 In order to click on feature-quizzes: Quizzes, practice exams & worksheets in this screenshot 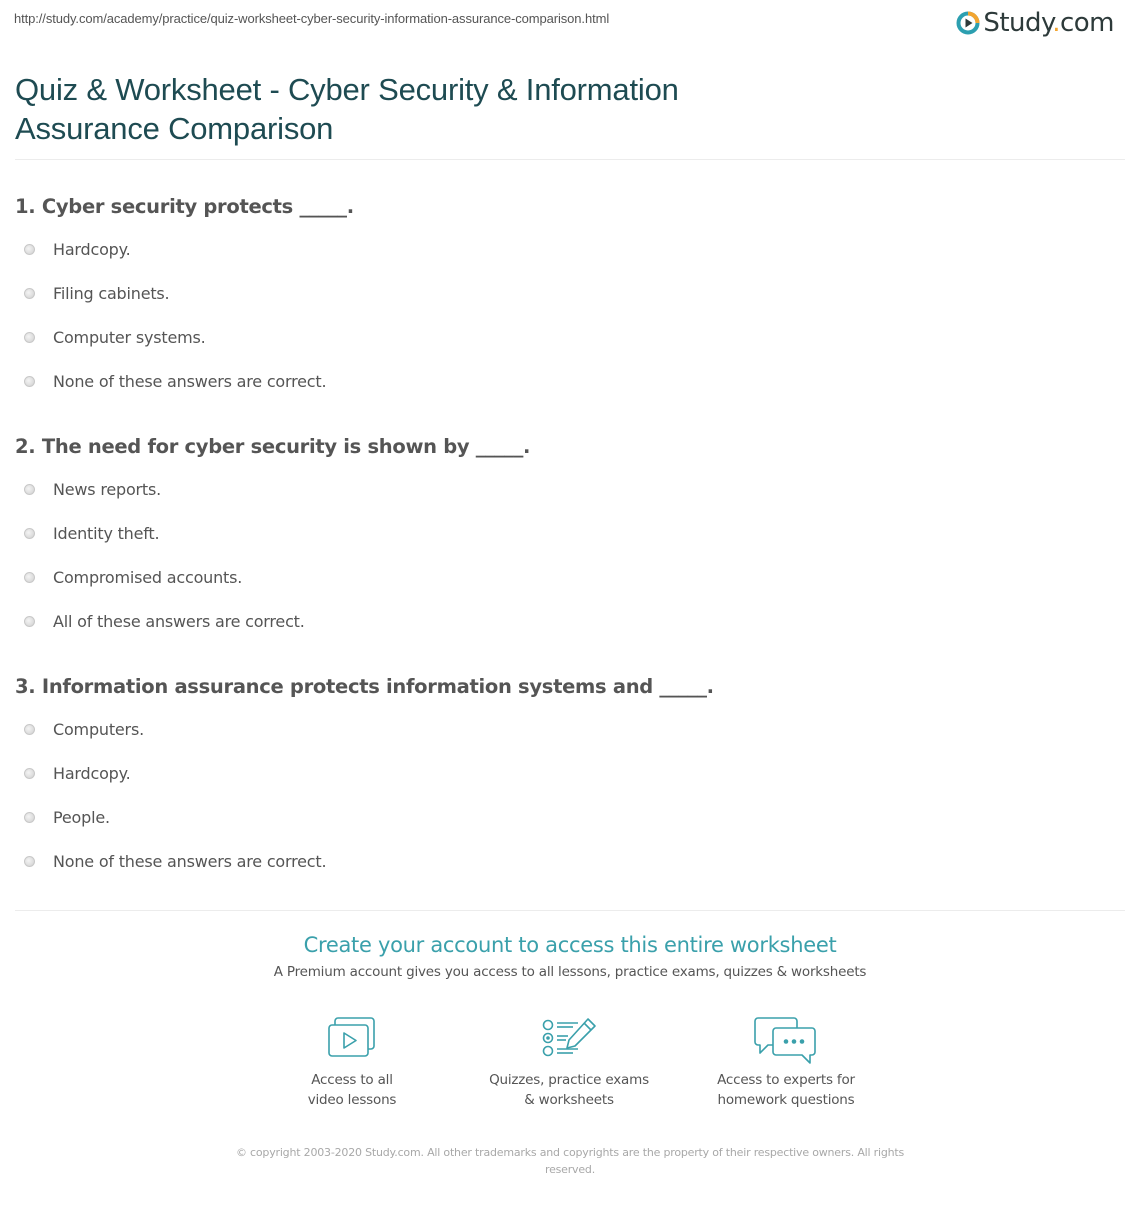, I will do `click(569, 1063)`.